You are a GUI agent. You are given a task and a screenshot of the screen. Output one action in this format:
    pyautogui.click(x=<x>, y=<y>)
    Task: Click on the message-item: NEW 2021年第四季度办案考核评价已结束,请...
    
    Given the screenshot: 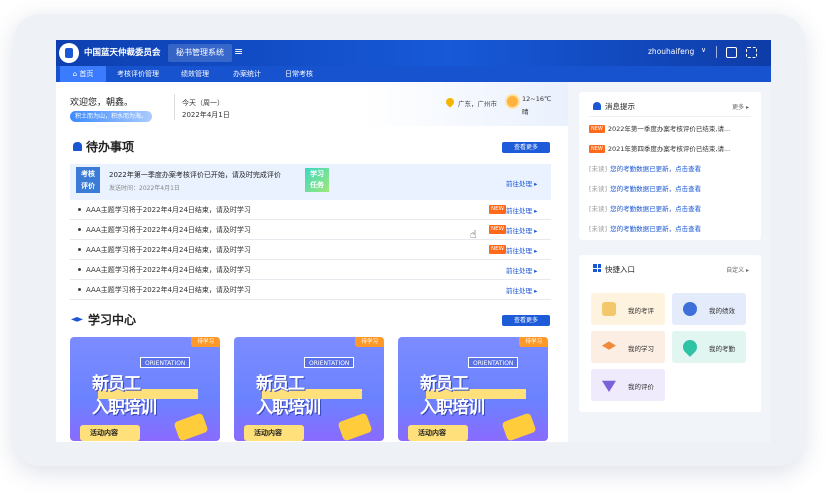 What is the action you would take?
    pyautogui.click(x=659, y=148)
    